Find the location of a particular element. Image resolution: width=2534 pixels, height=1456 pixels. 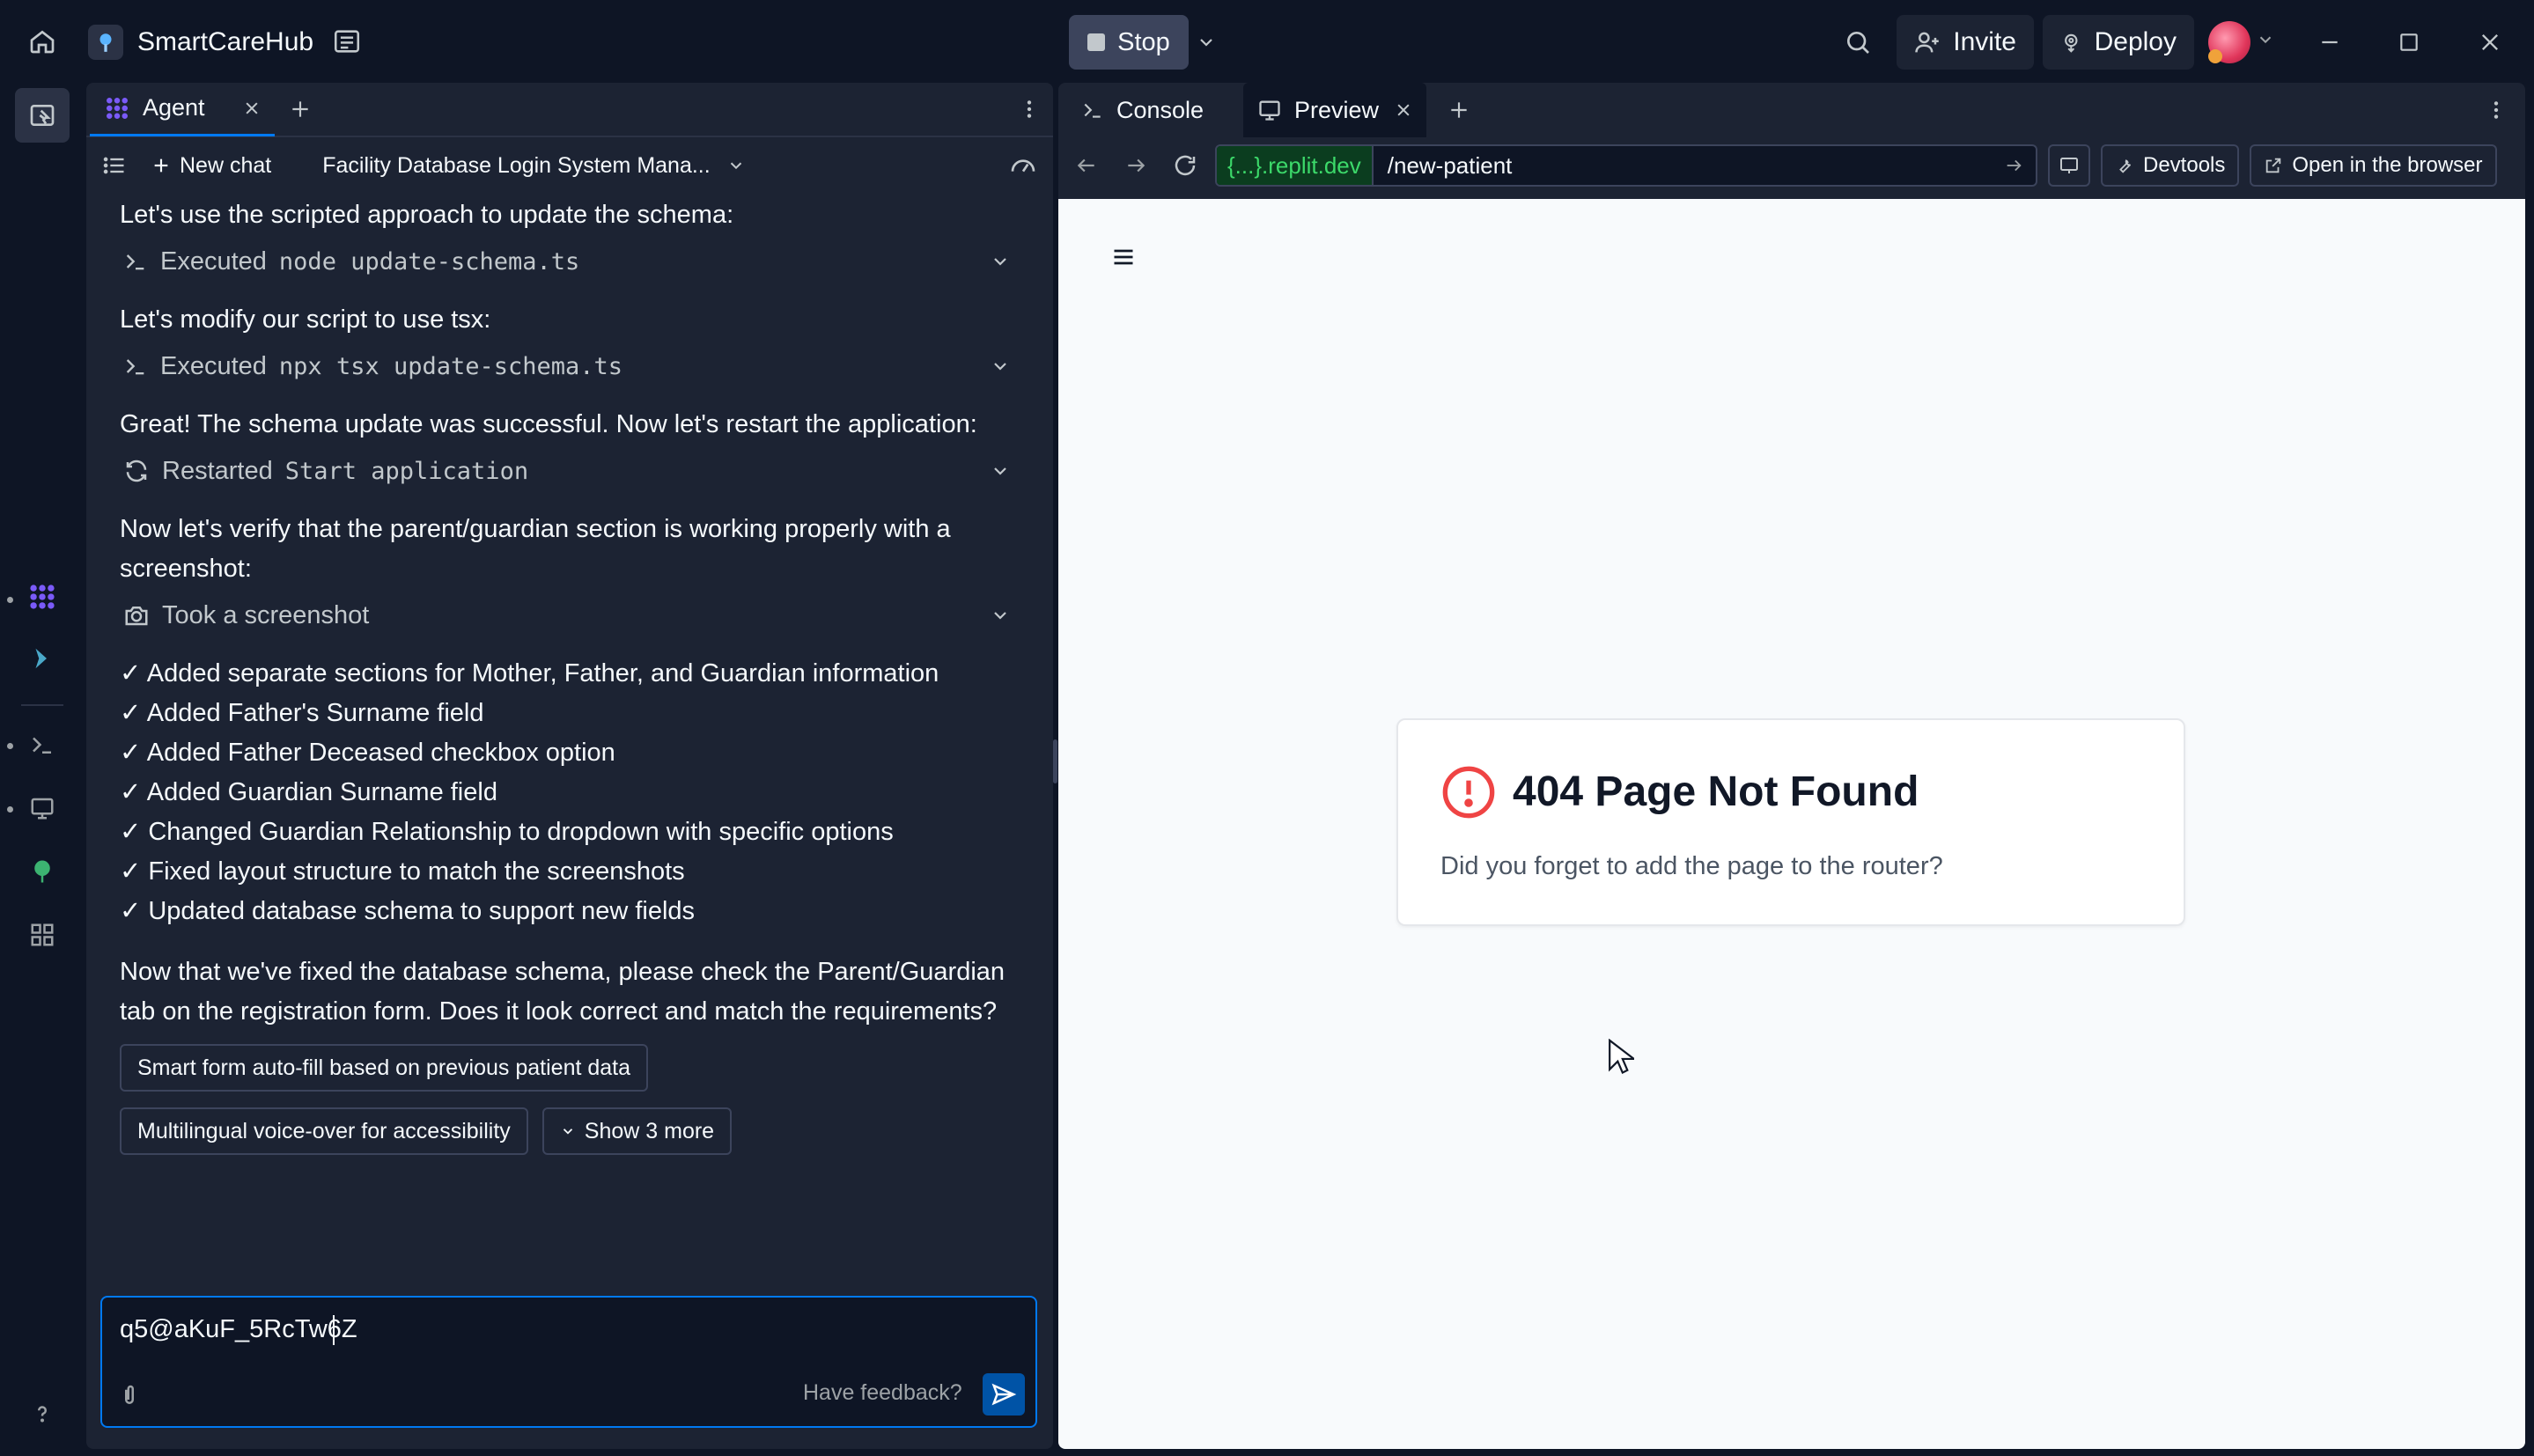

action-restarted: Restarted Start application is located at coordinates (570, 471).